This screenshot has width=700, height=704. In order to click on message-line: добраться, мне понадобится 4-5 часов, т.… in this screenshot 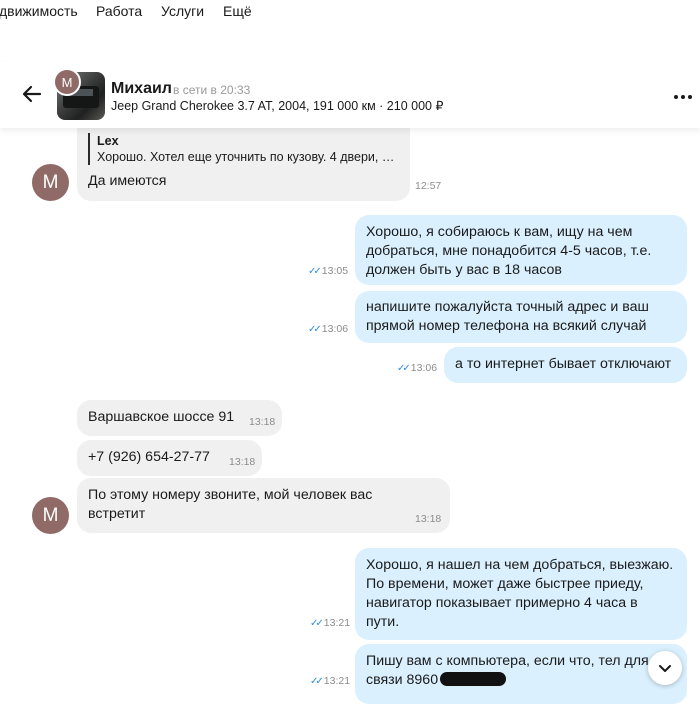, I will do `click(509, 251)`.